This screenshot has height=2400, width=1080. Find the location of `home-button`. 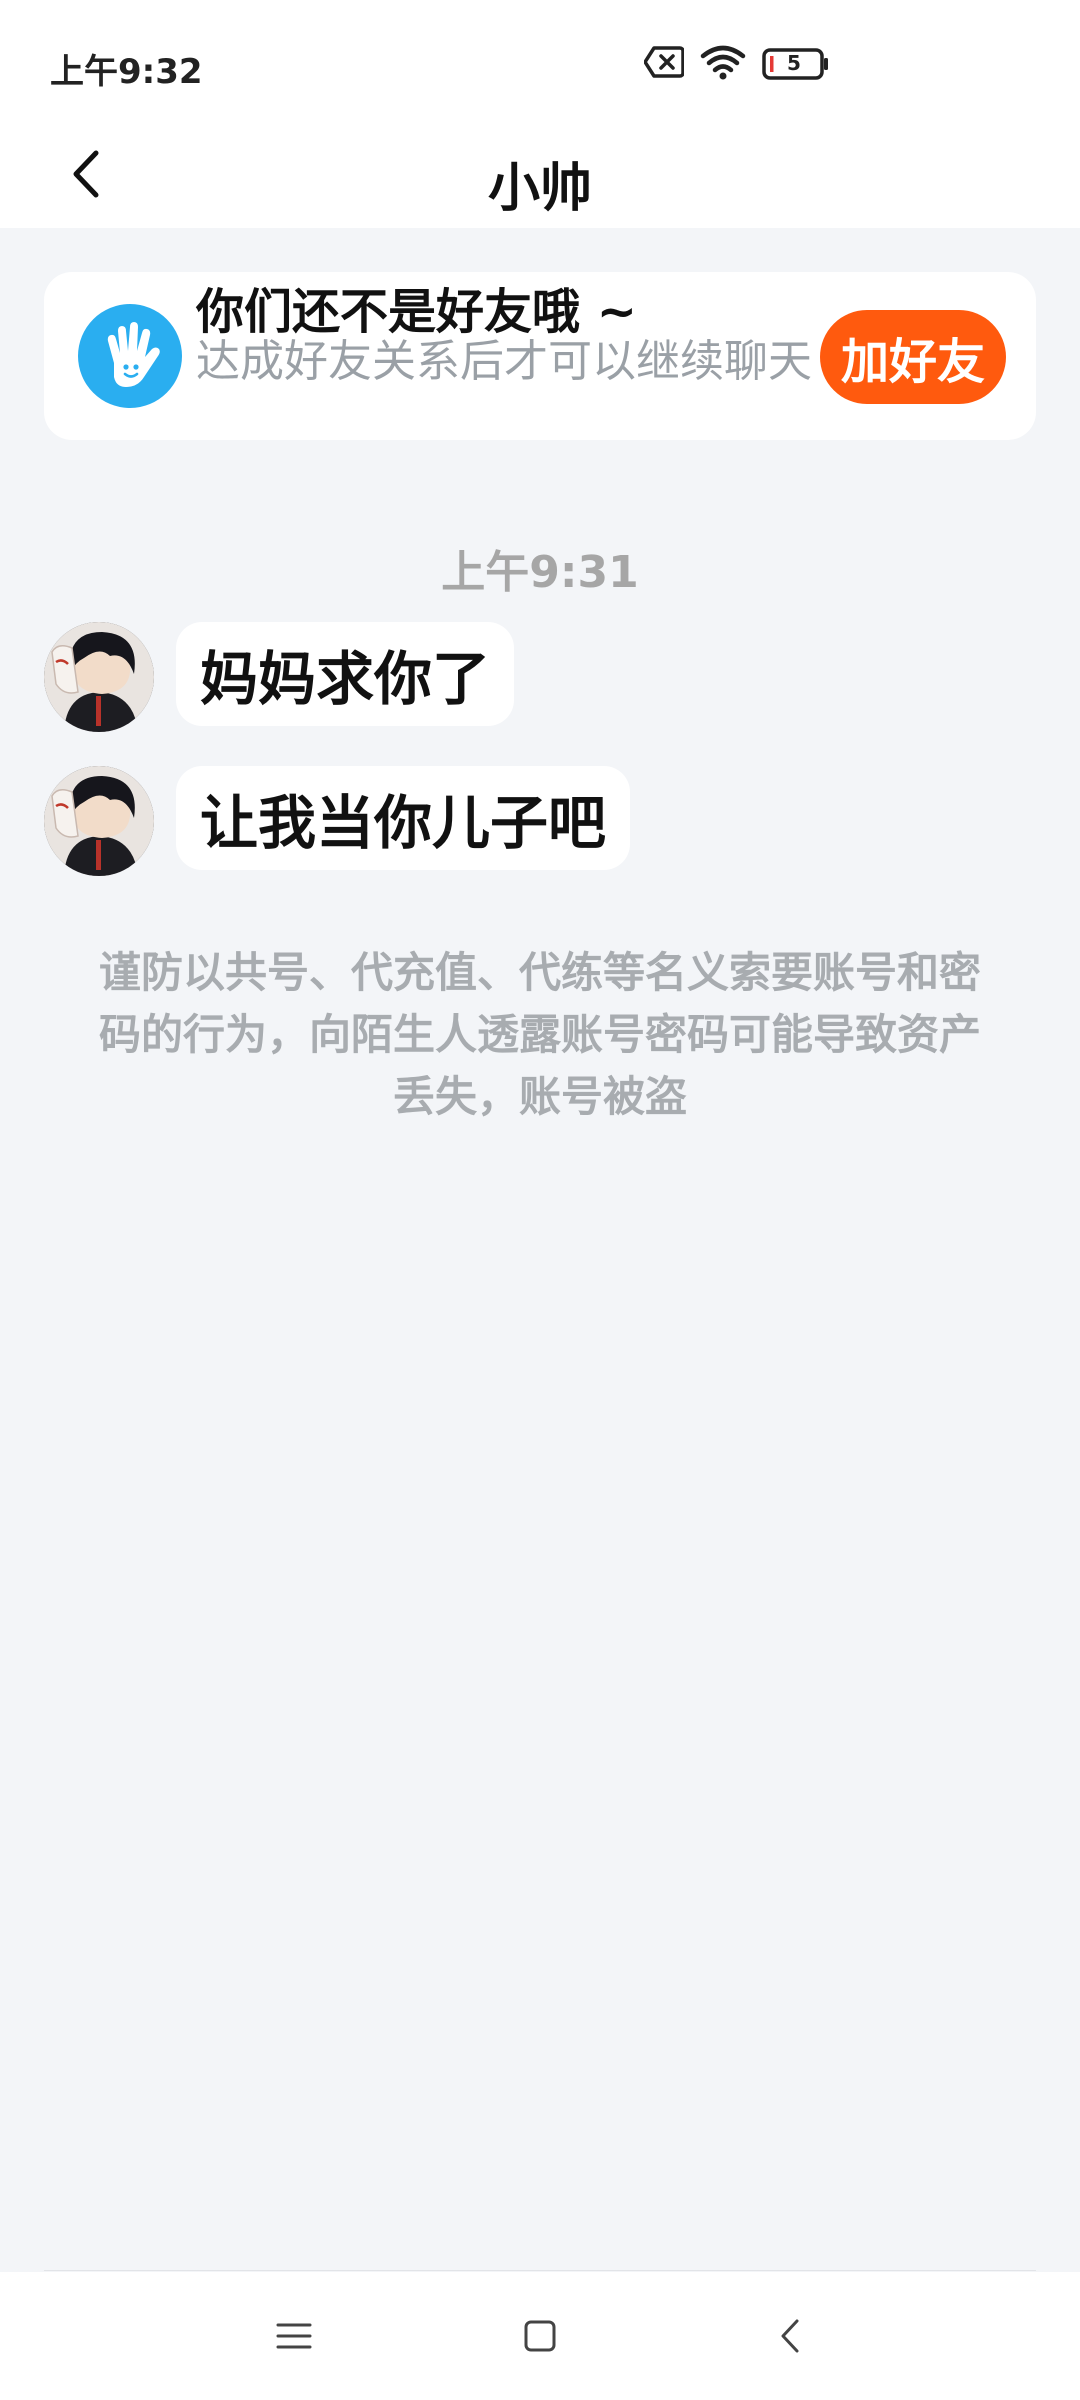

home-button is located at coordinates (540, 2336).